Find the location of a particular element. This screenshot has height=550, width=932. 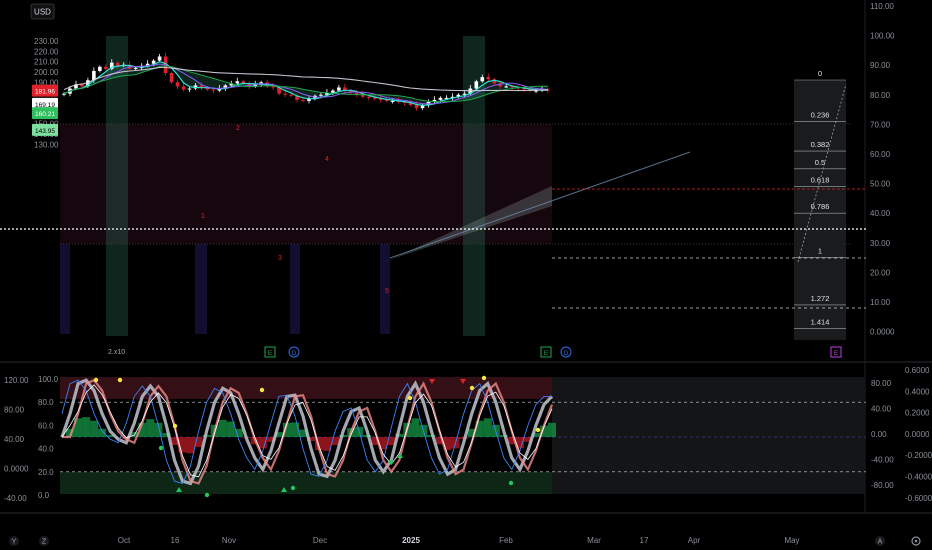

osc-left-tick: 80.00 is located at coordinates (14, 410).